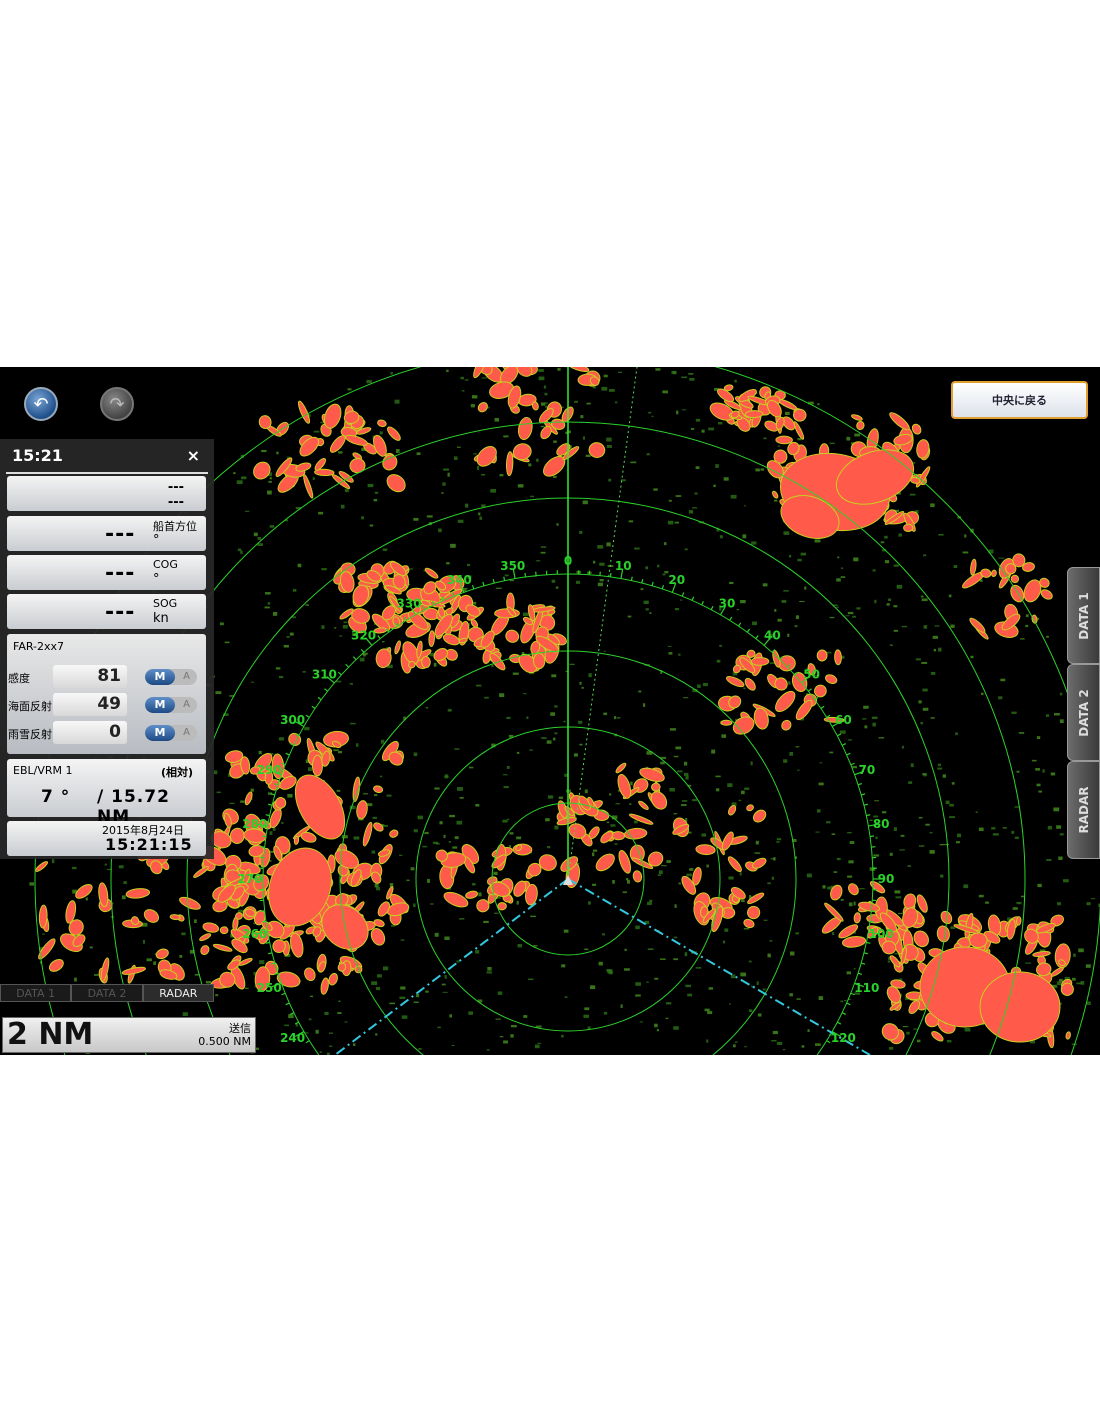 The width and height of the screenshot is (1100, 1422). I want to click on sea-clutter-mode-toggle: M A, so click(171, 705).